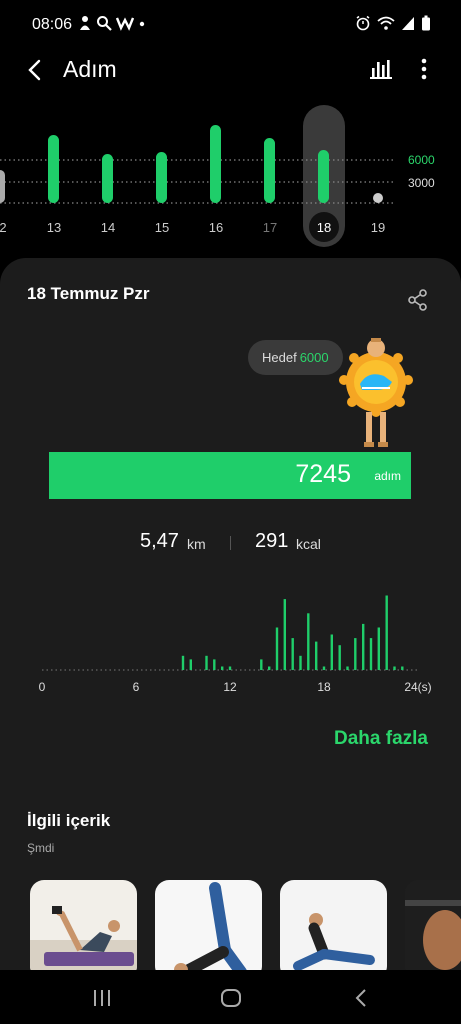 This screenshot has height=1024, width=461. What do you see at coordinates (136, 687) in the screenshot?
I see `hour-tick-label: 6` at bounding box center [136, 687].